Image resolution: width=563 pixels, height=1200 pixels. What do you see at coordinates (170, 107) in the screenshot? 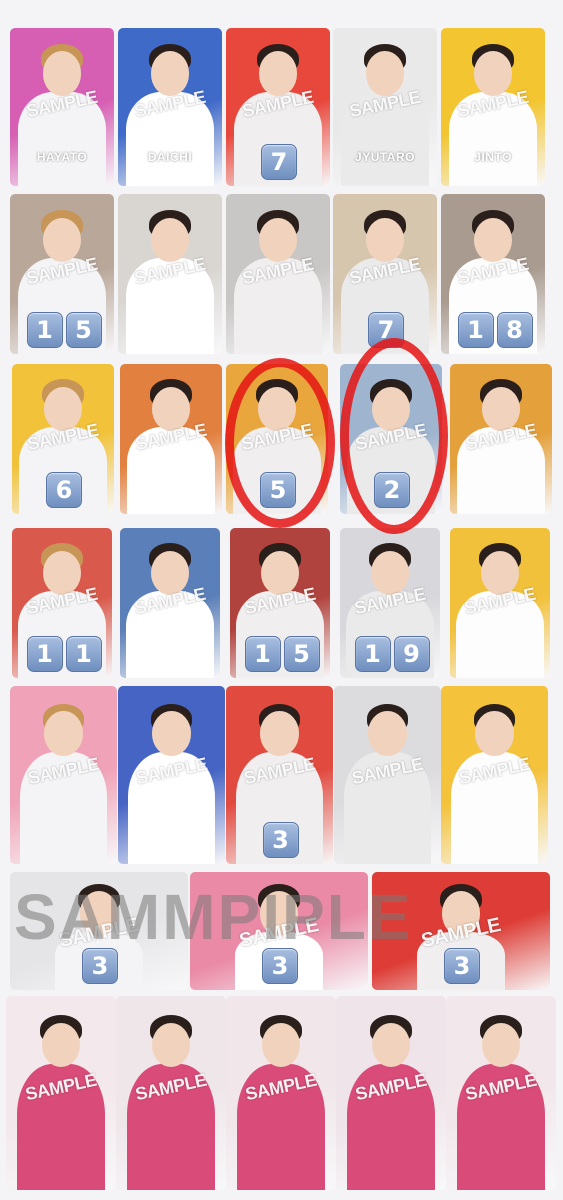
I see `photocard: SAMPLE DAICHI` at bounding box center [170, 107].